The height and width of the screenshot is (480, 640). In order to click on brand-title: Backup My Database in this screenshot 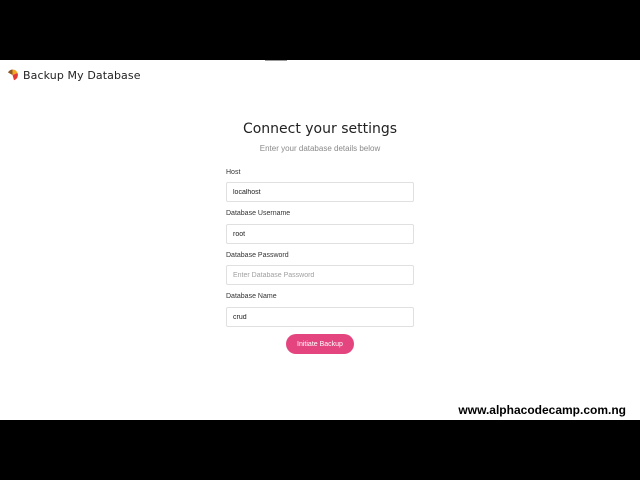, I will do `click(82, 75)`.